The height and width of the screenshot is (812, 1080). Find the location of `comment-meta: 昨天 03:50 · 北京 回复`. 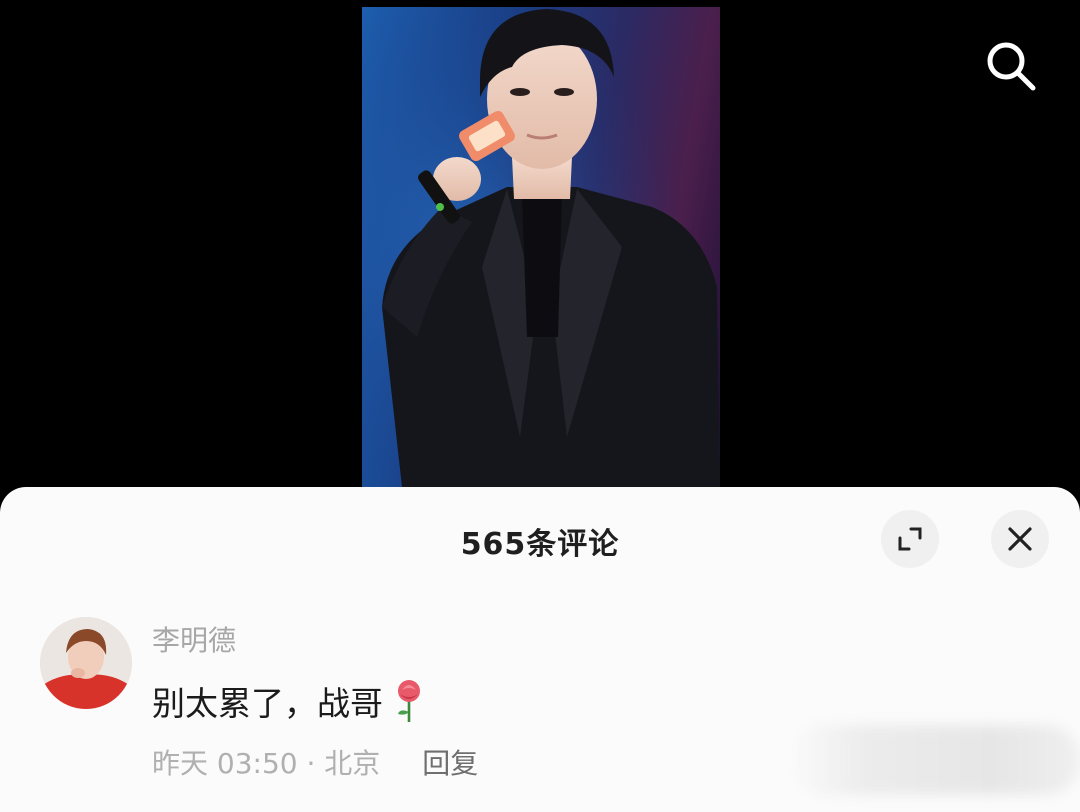

comment-meta: 昨天 03:50 · 北京 回复 is located at coordinates (315, 762).